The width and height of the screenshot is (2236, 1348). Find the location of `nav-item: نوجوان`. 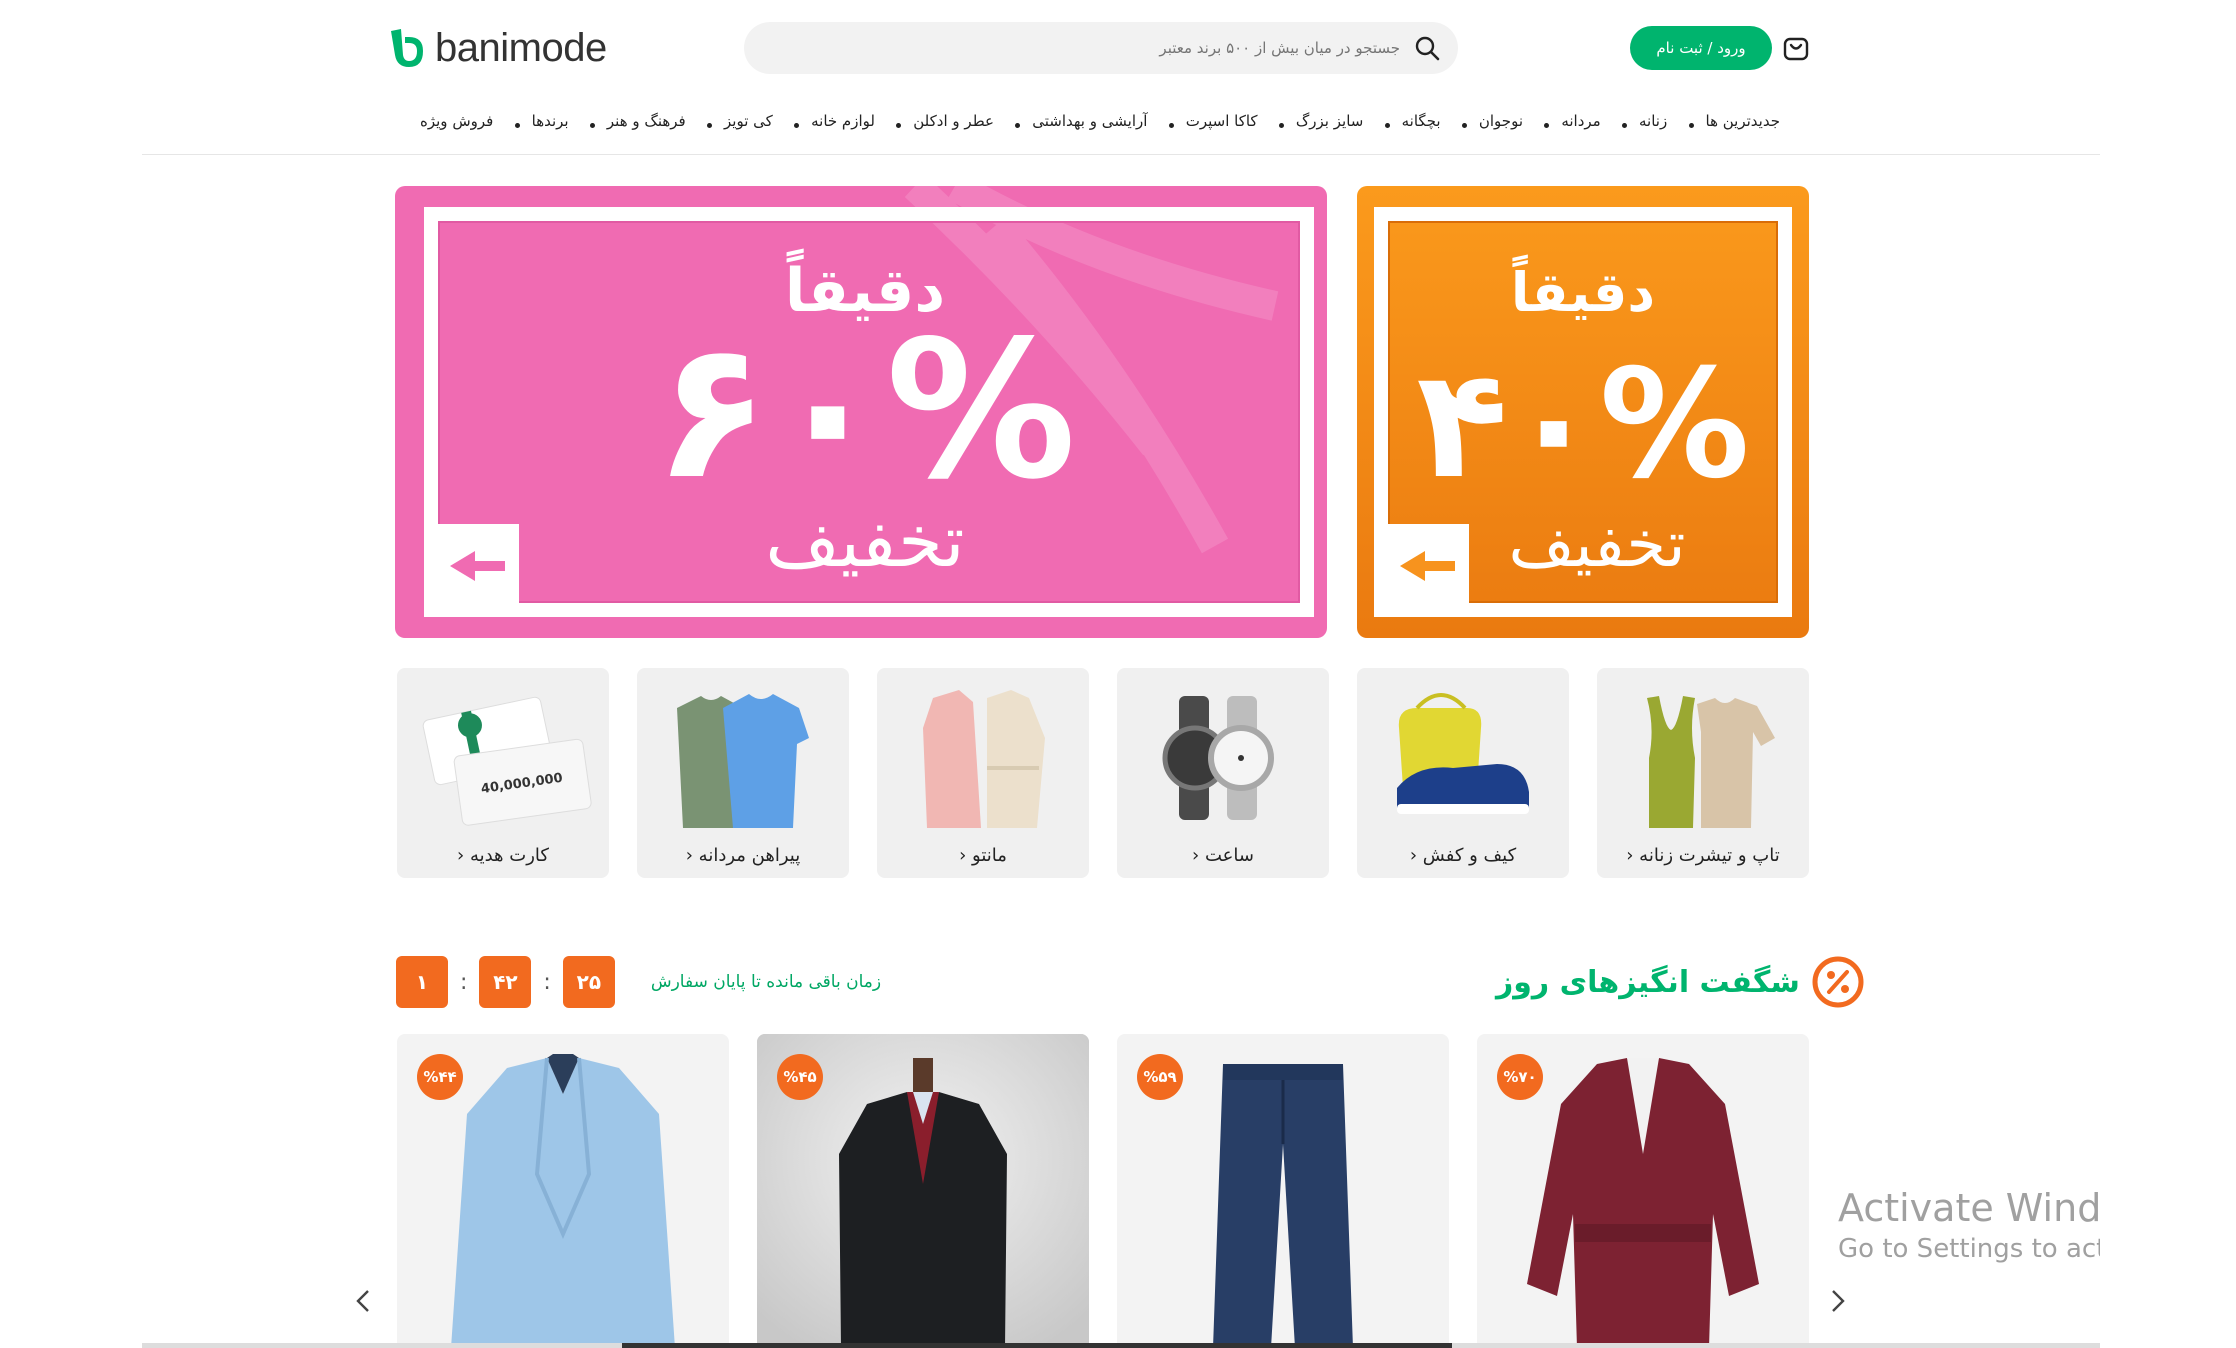

nav-item: نوجوان is located at coordinates (1486, 121).